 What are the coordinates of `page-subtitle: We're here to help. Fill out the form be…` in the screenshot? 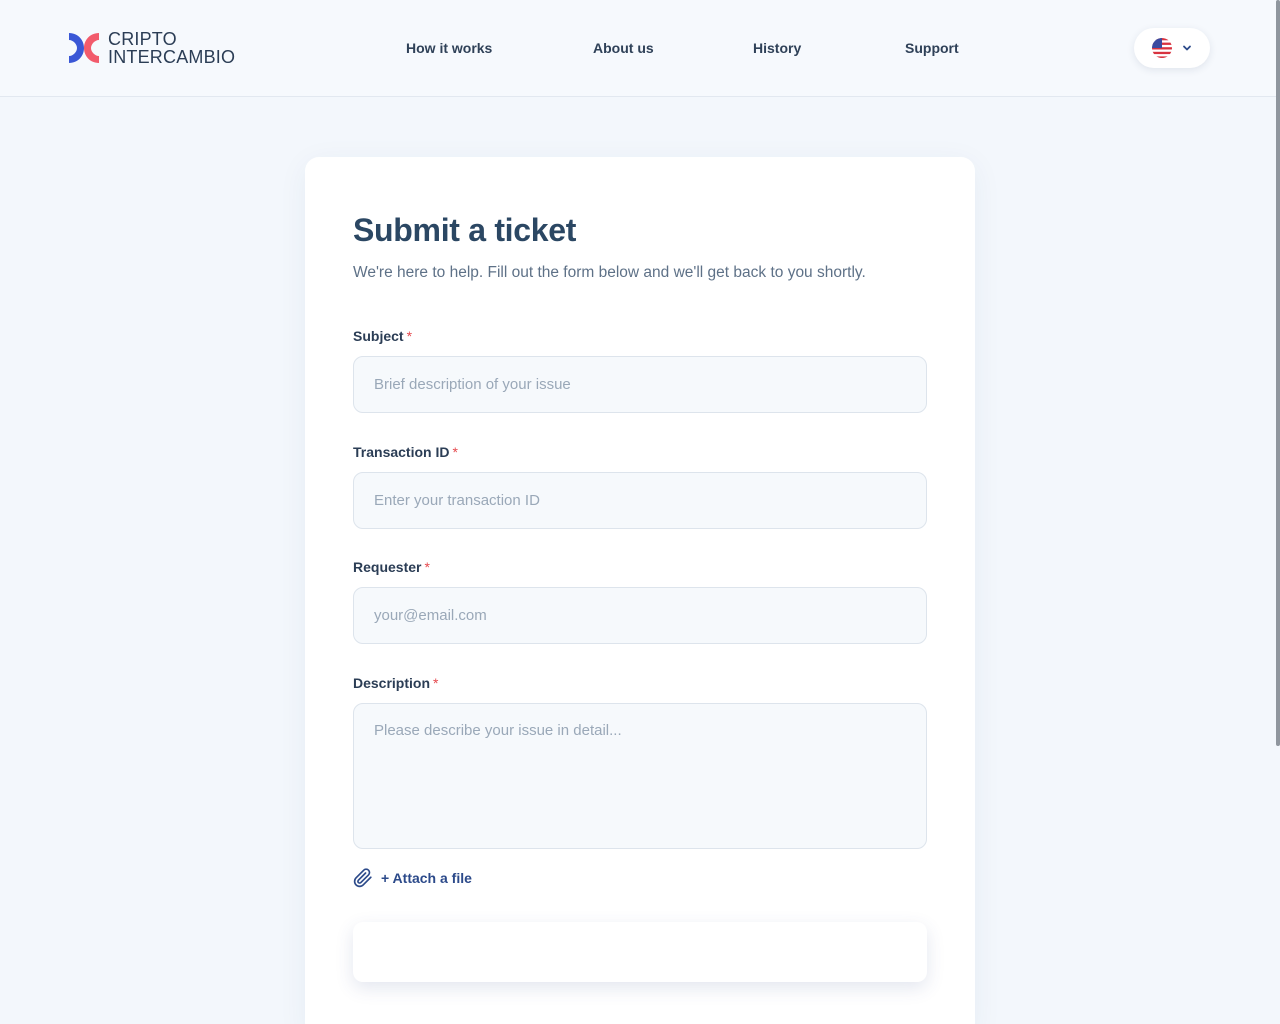 It's located at (609, 272).